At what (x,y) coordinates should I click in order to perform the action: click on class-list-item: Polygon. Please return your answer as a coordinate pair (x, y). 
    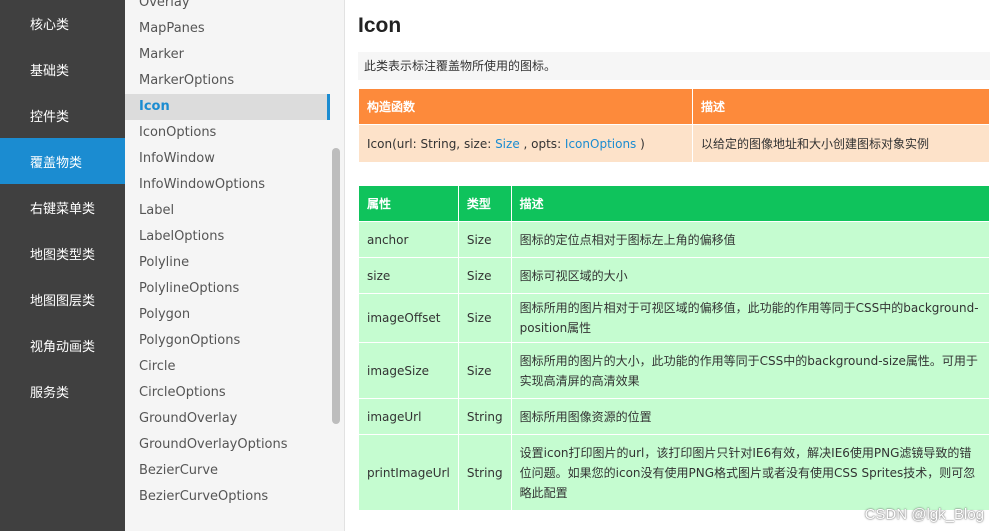
    Looking at the image, I should click on (234, 315).